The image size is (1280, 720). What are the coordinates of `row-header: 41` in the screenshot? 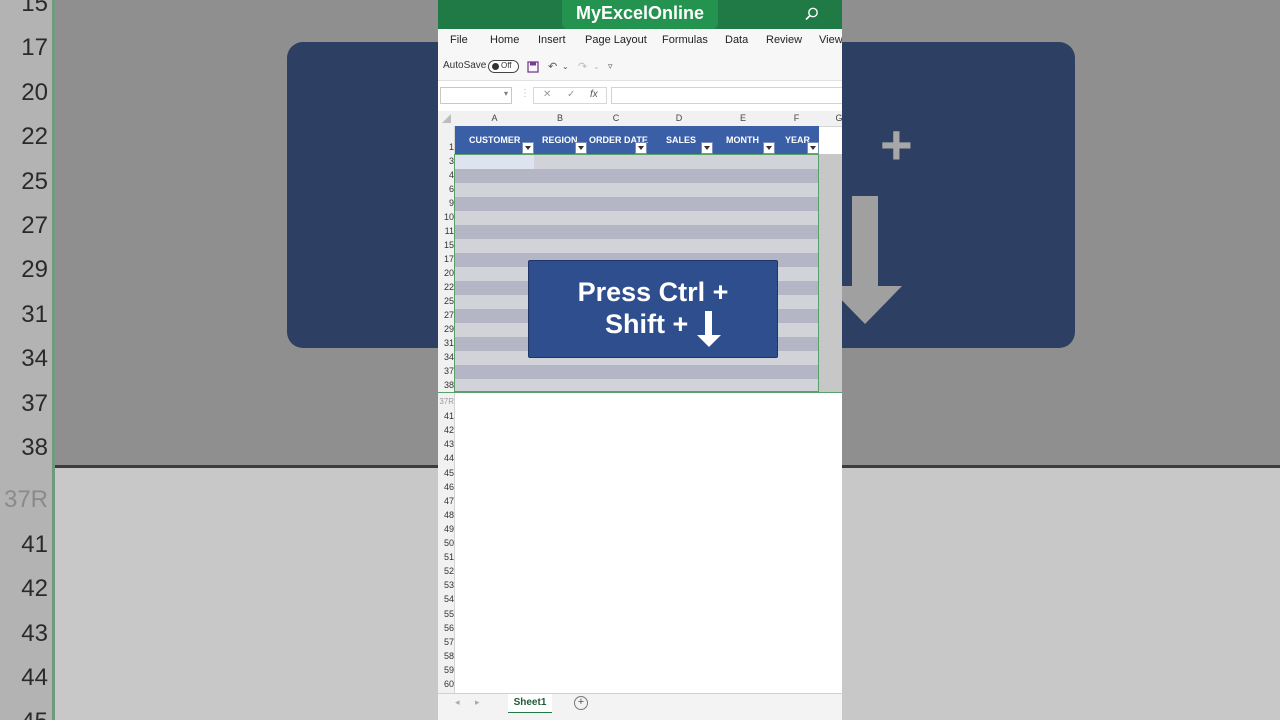 It's located at (446, 418).